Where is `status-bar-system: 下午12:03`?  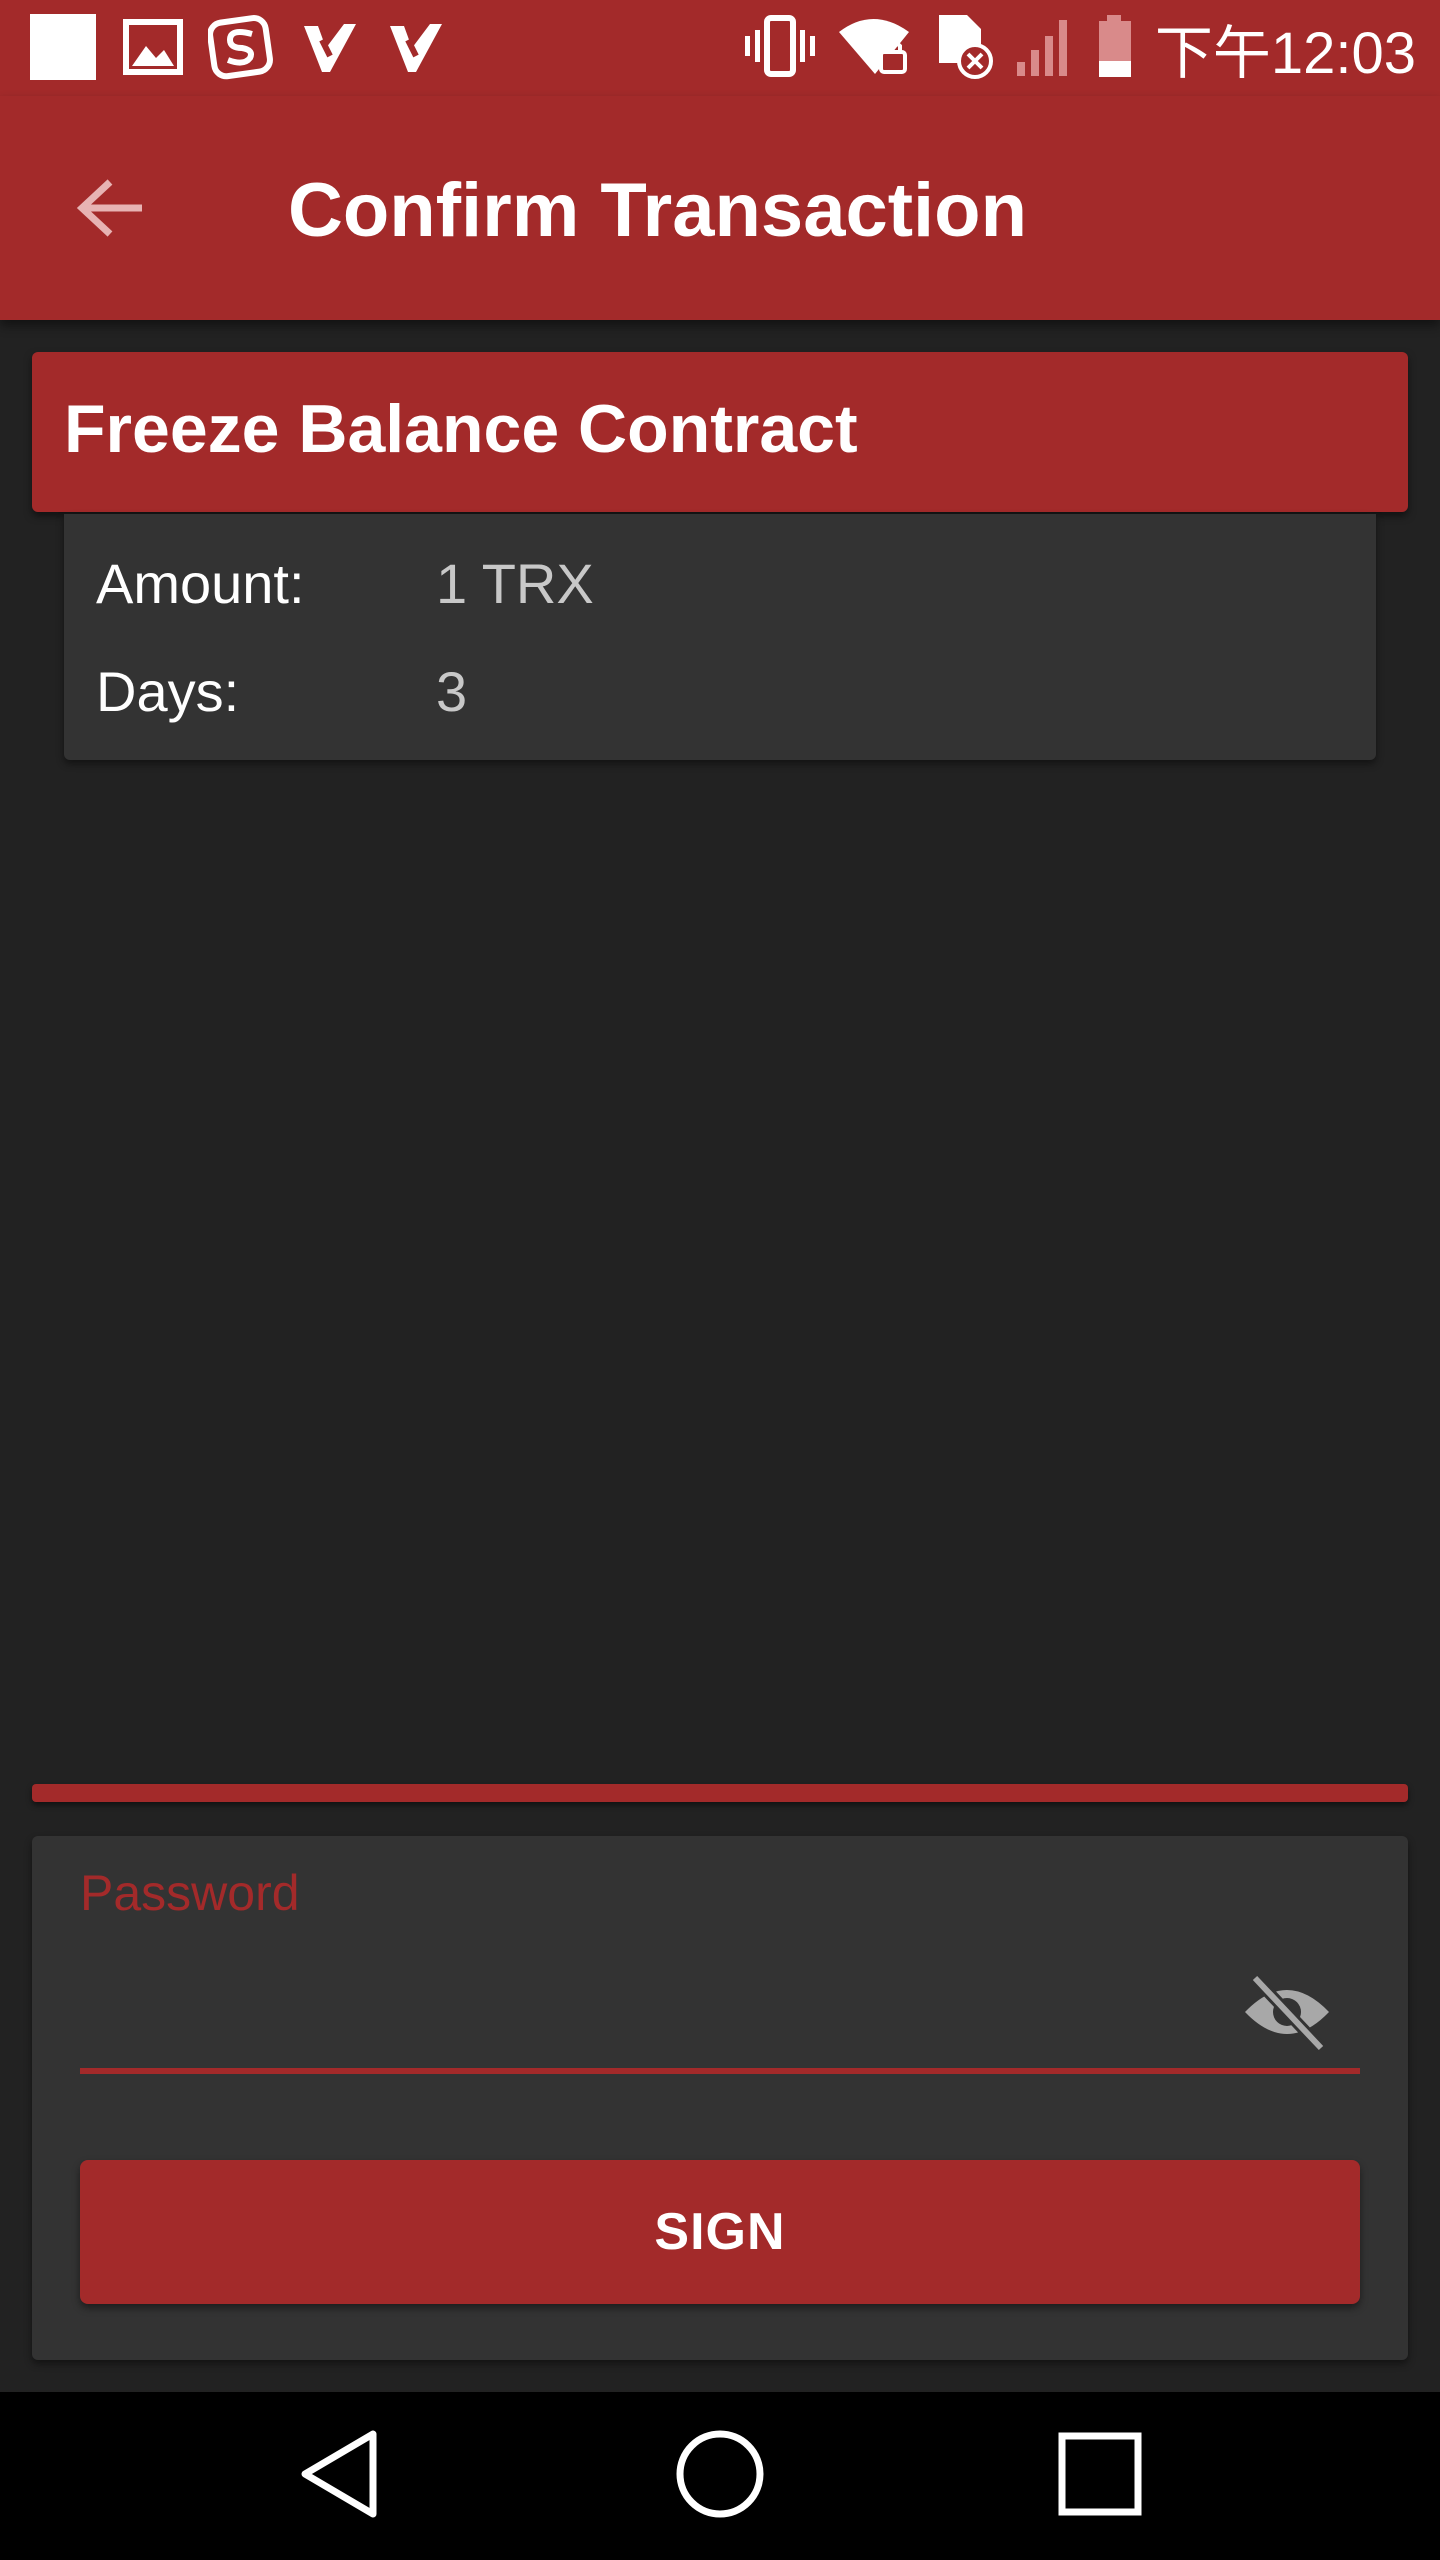
status-bar-system: 下午12:03 is located at coordinates (1079, 48).